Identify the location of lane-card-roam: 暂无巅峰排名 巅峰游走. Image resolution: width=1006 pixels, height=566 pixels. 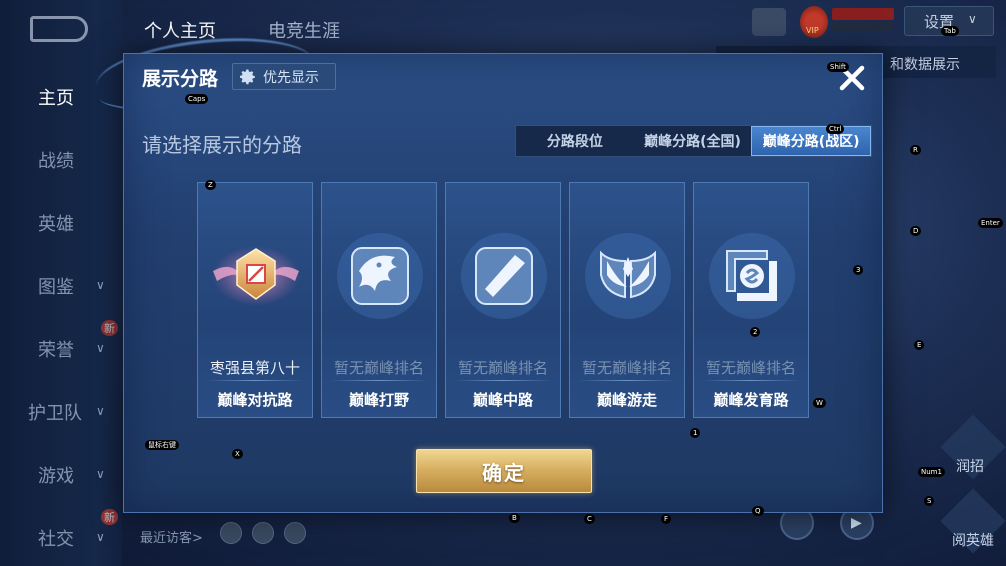
(627, 300).